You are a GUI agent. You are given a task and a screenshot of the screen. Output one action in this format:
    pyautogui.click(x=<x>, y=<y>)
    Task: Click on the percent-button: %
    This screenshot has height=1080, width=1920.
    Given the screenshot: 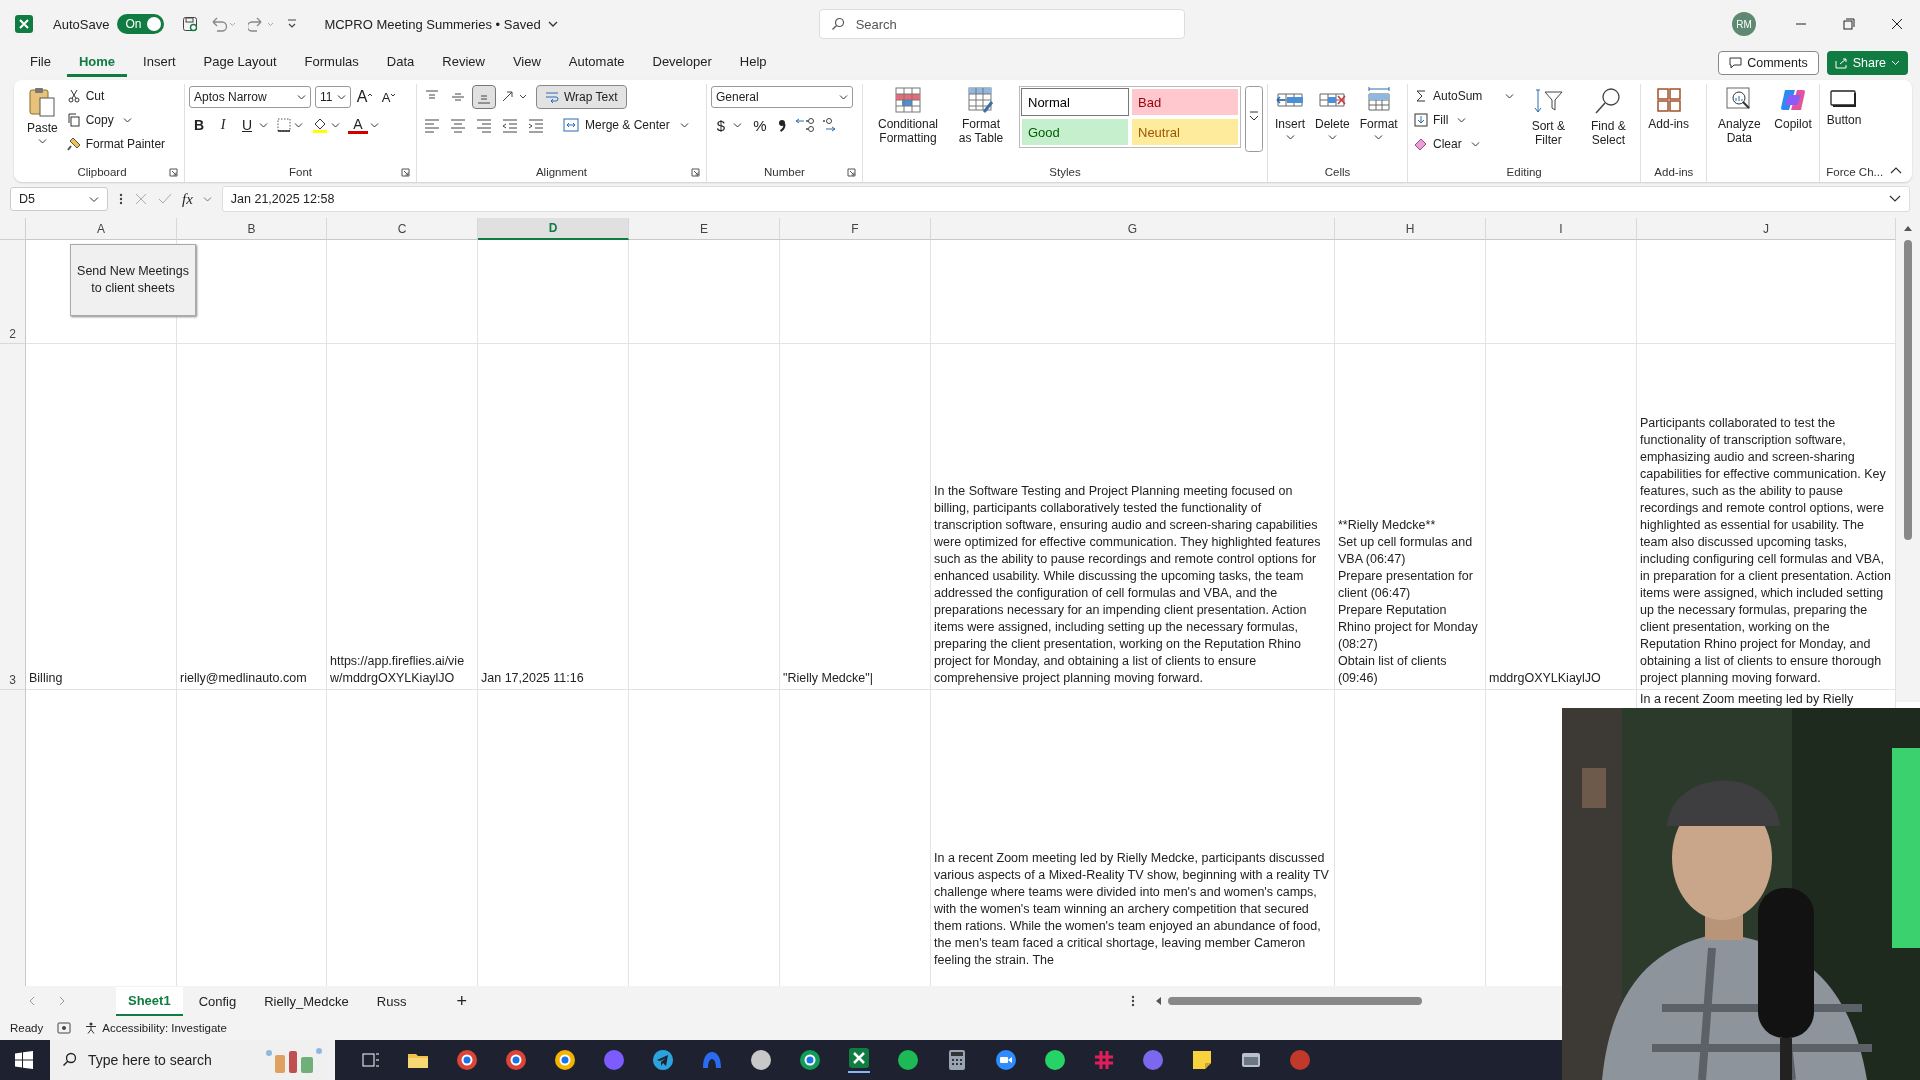 What is the action you would take?
    pyautogui.click(x=760, y=125)
    